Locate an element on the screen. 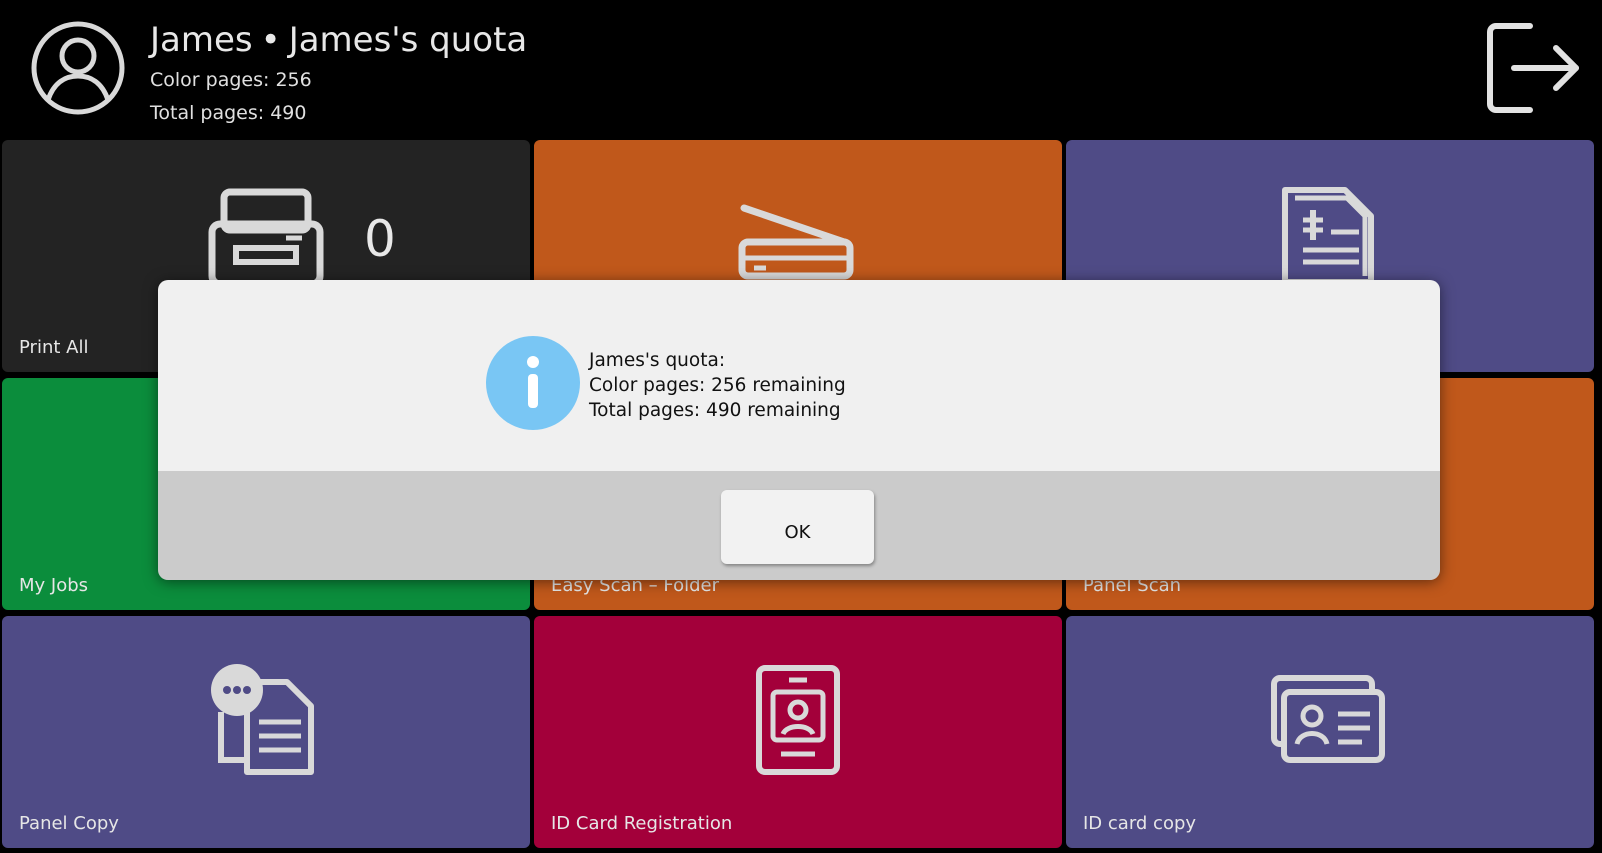  tile-panel-copy: Panel Copy is located at coordinates (266, 732).